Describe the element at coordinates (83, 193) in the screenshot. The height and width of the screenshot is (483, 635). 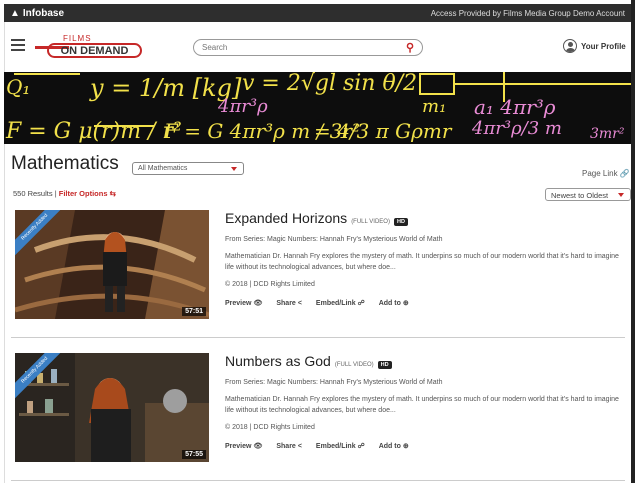
I see `filter-options-label: Filter Options` at that location.